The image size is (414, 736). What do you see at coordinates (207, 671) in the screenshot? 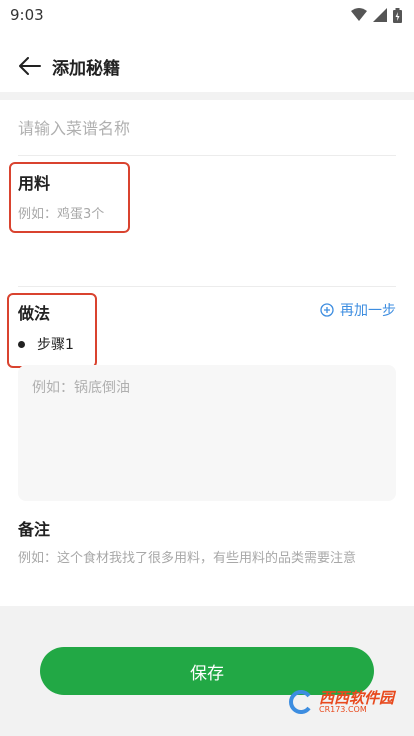
I see `save-button: 保存` at bounding box center [207, 671].